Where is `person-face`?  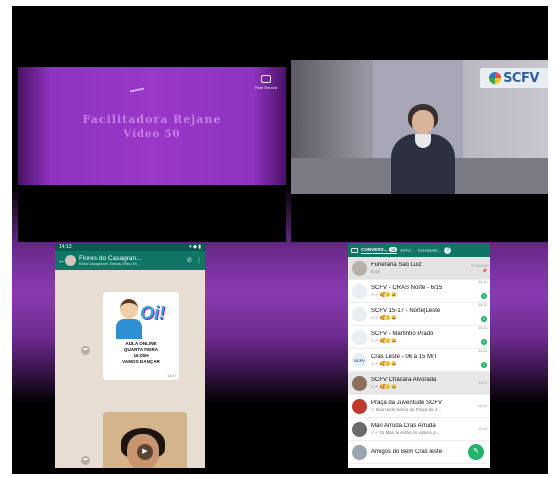
person-face is located at coordinates (423, 122).